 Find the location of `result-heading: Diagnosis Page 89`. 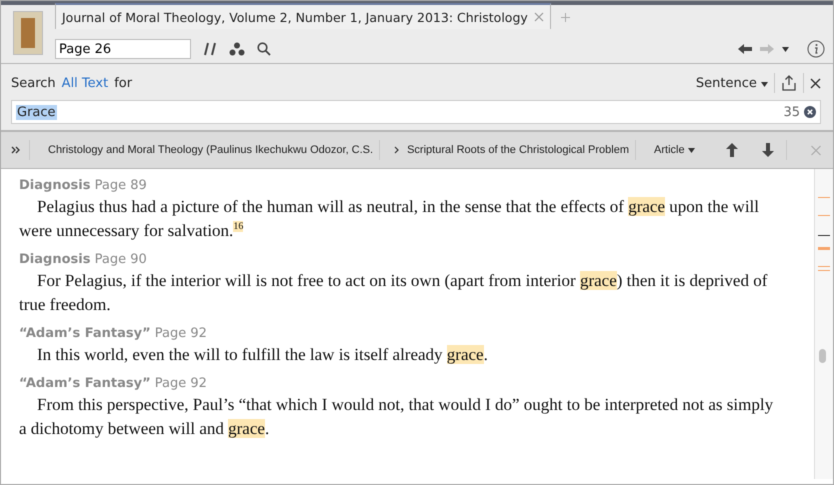

result-heading: Diagnosis Page 89 is located at coordinates (399, 185).